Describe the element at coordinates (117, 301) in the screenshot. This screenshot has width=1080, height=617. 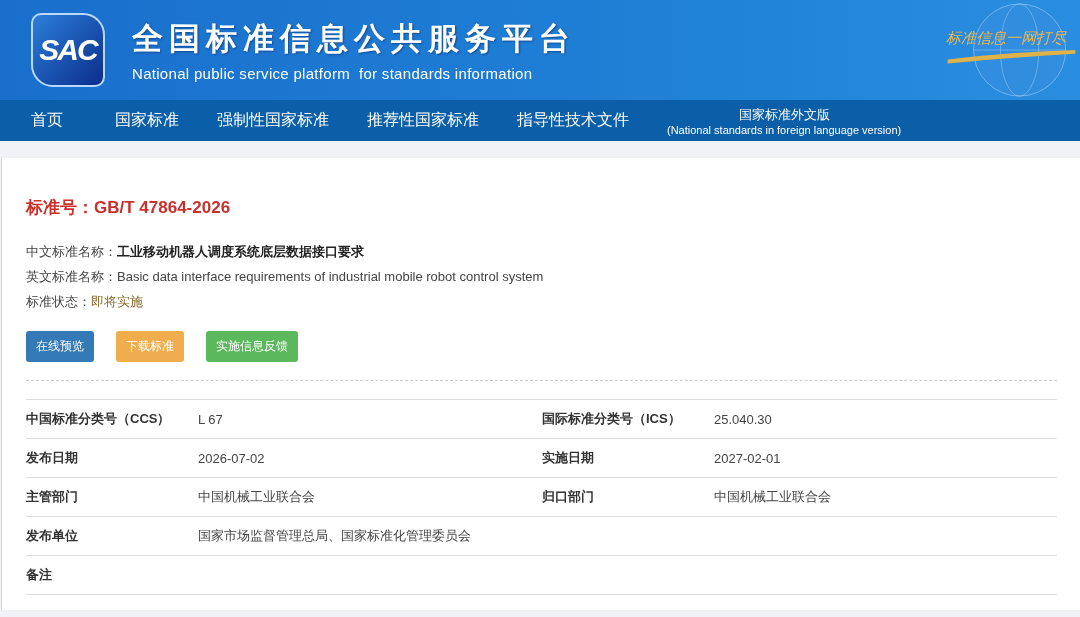
I see `field-value: 即将实施` at that location.